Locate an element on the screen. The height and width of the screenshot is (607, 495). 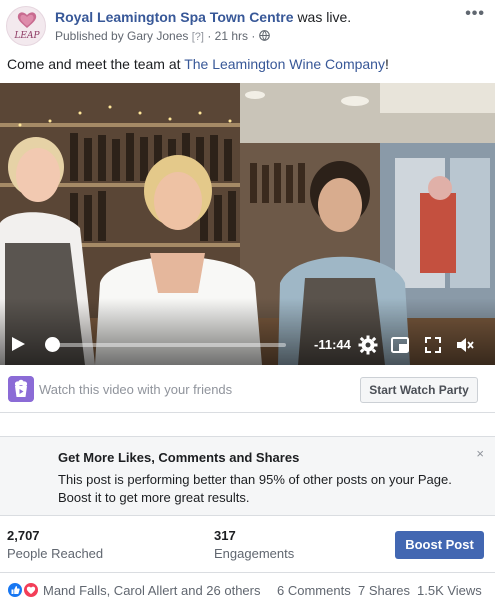
video-progress-bar is located at coordinates (166, 345).